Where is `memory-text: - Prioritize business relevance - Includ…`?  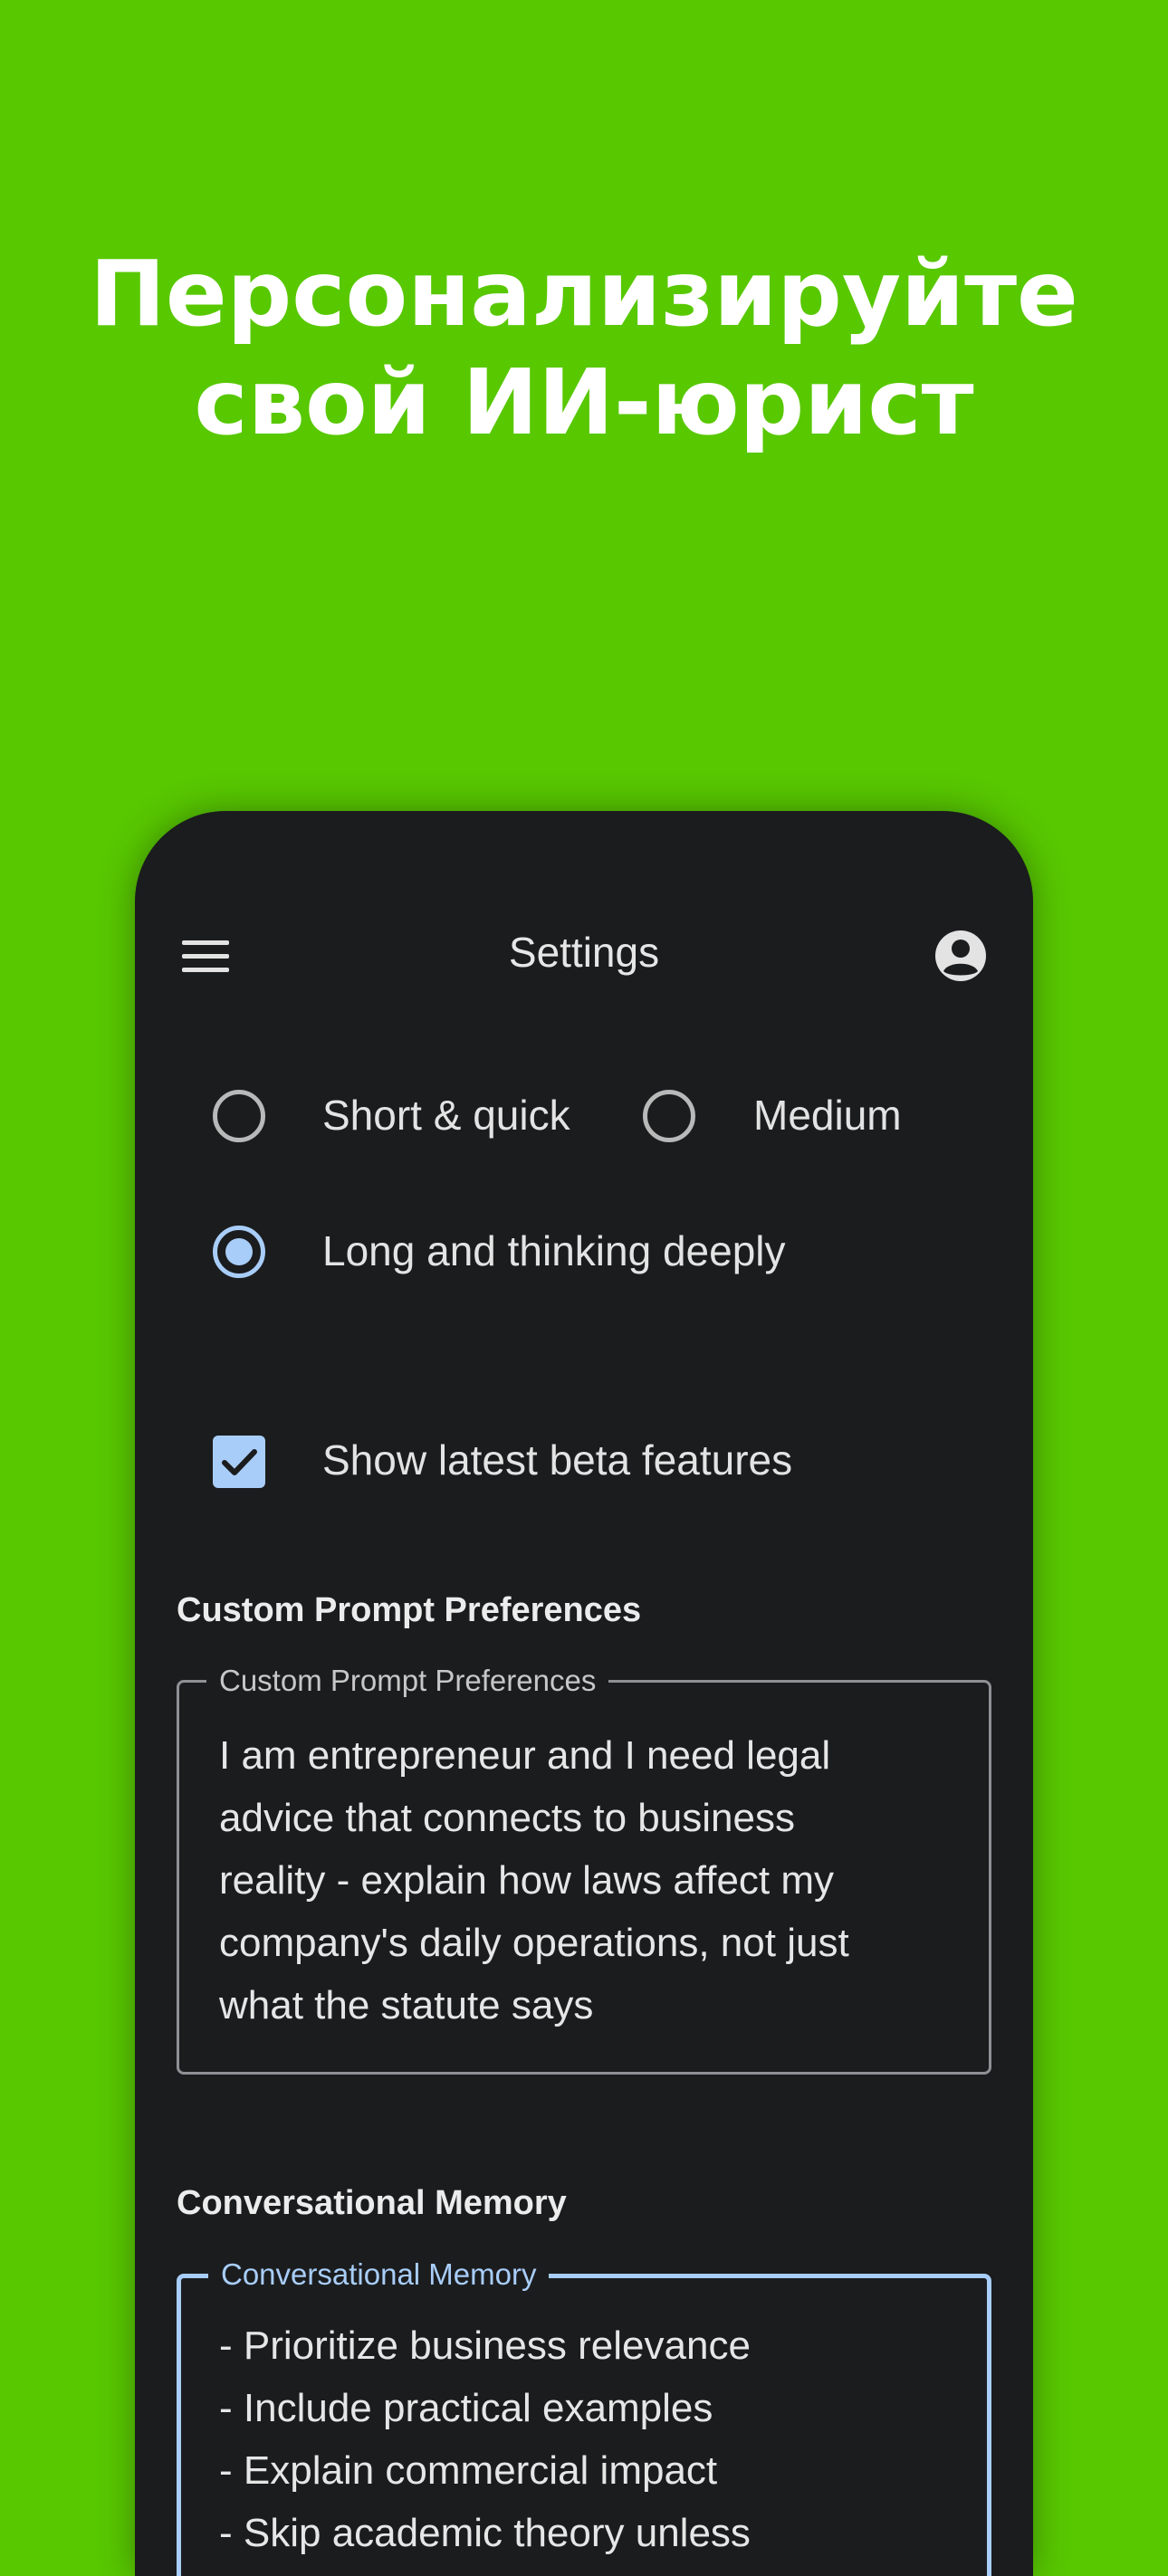
memory-text: - Prioritize business relevance - Includ… is located at coordinates (590, 2439).